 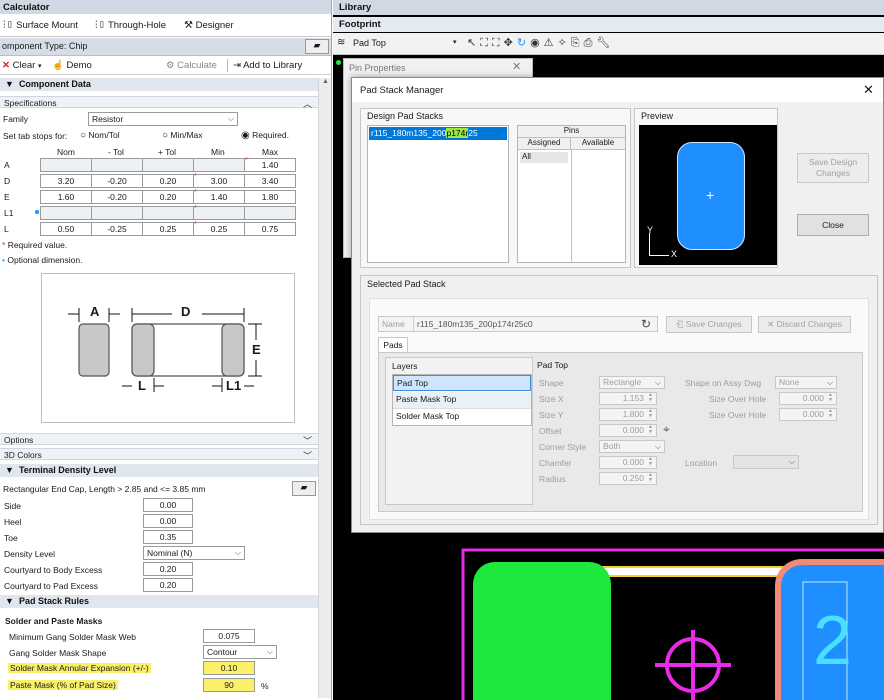 I want to click on specifications-header: Specifications ︿, so click(x=159, y=102).